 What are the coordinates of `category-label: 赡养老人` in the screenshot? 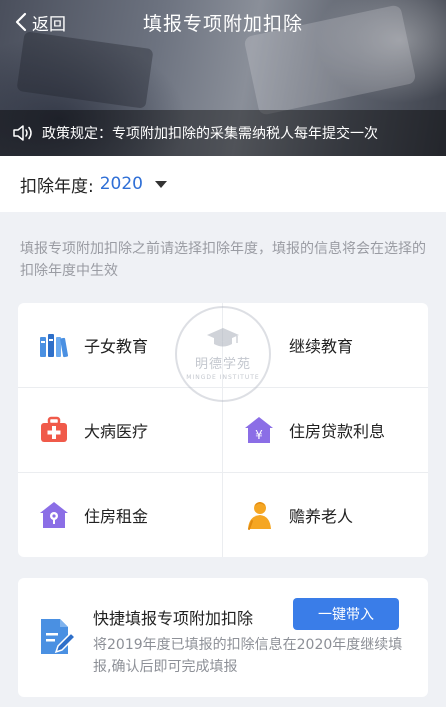 It's located at (321, 516).